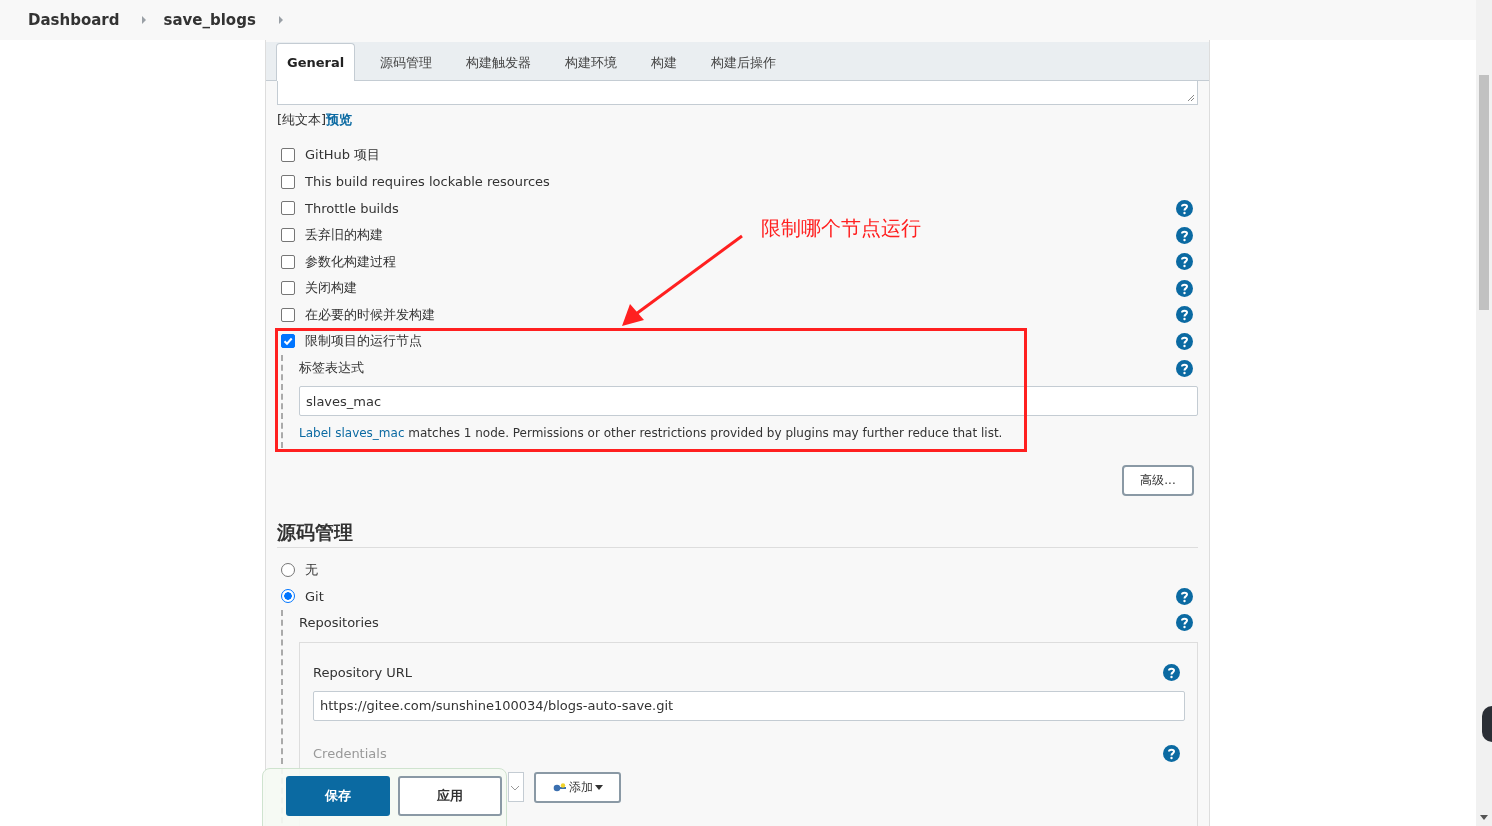  I want to click on tab: 源码管理, so click(406, 62).